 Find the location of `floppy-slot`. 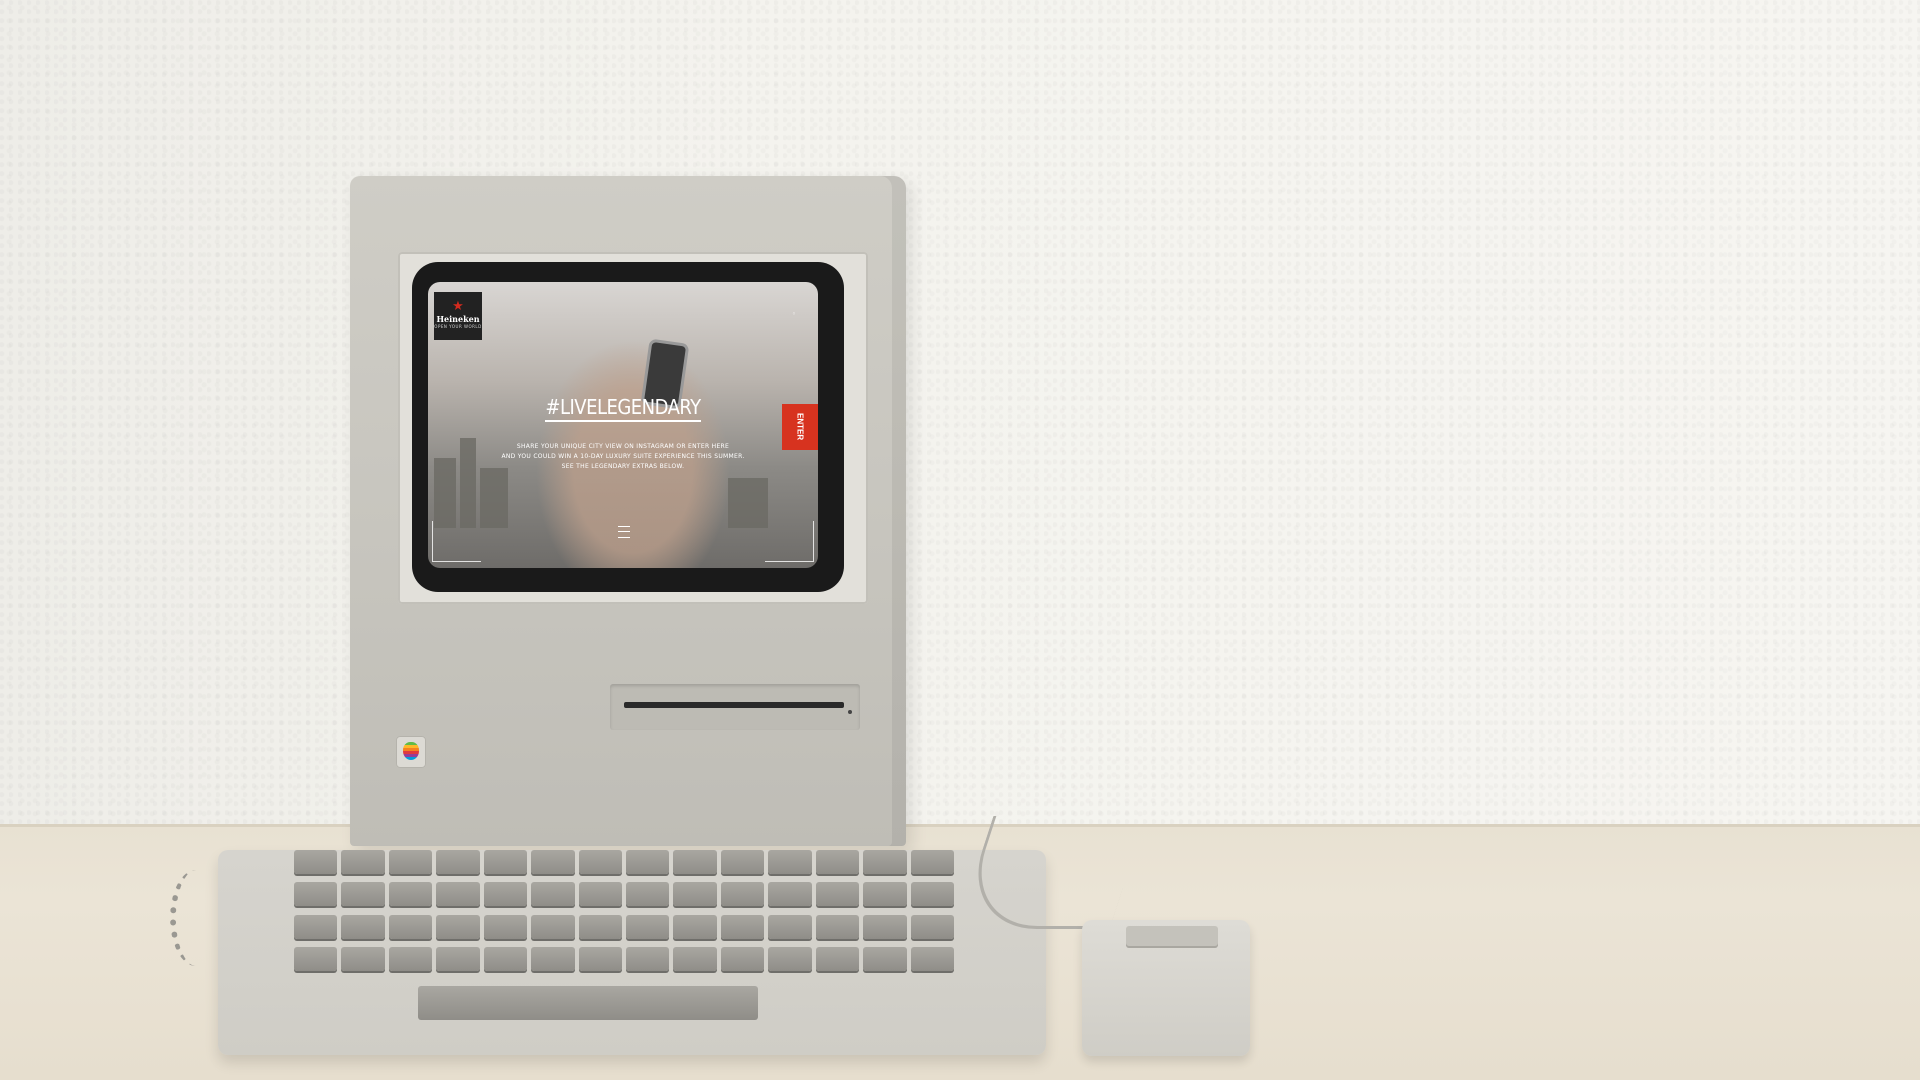

floppy-slot is located at coordinates (734, 705).